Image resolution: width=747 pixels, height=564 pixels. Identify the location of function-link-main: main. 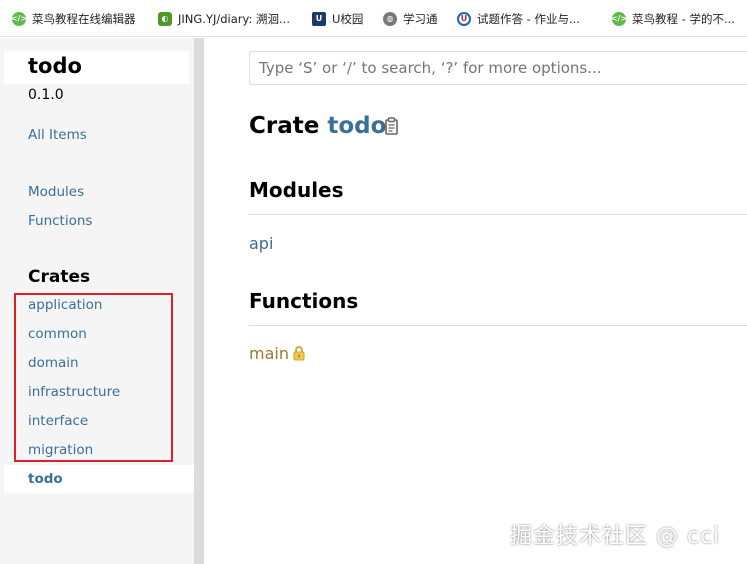
(269, 353).